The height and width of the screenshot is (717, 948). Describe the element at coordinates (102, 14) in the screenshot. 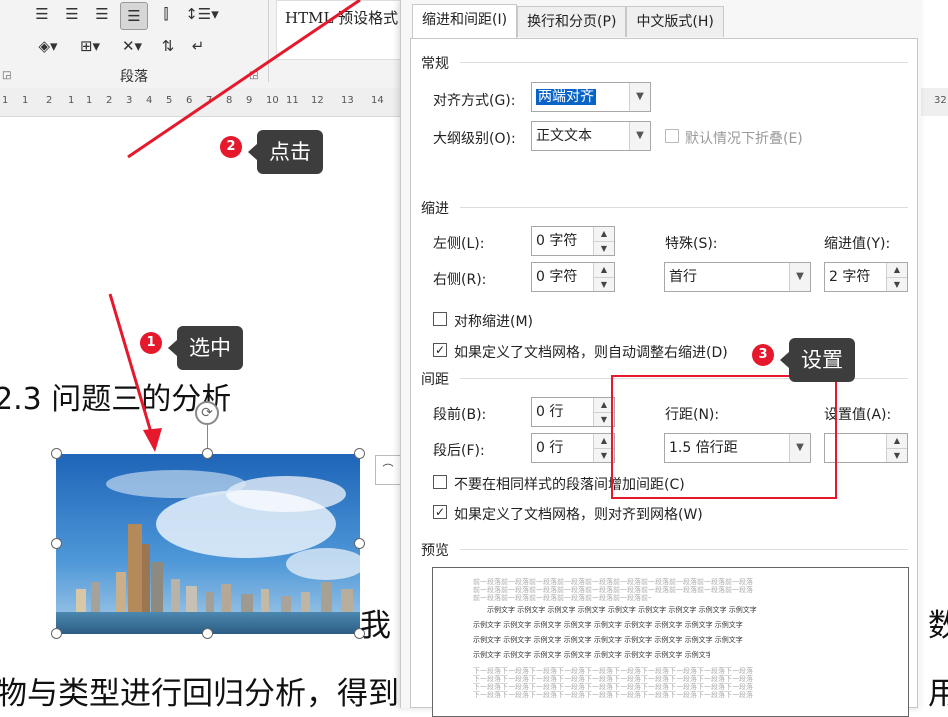

I see `align-right-icon: ☰` at that location.